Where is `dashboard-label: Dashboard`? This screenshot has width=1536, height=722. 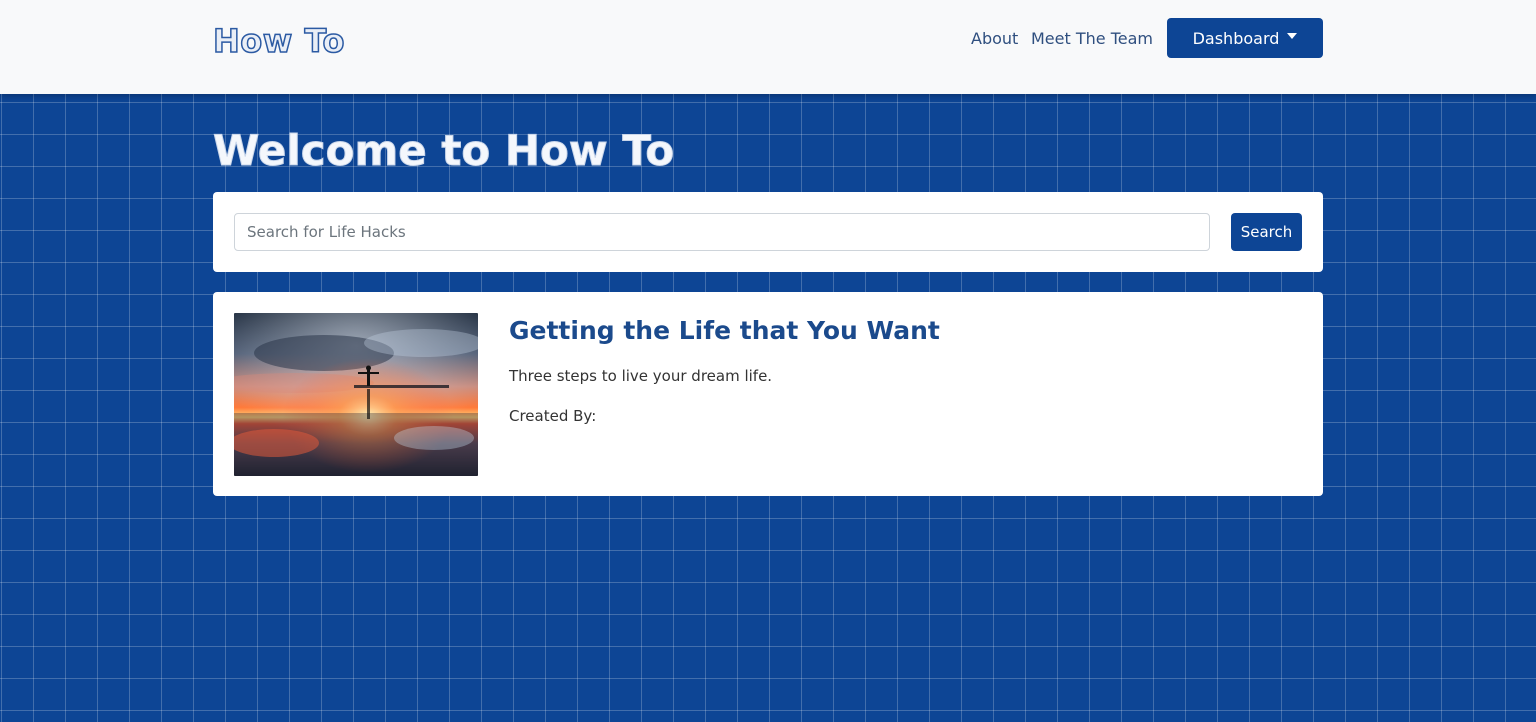
dashboard-label: Dashboard is located at coordinates (1236, 38).